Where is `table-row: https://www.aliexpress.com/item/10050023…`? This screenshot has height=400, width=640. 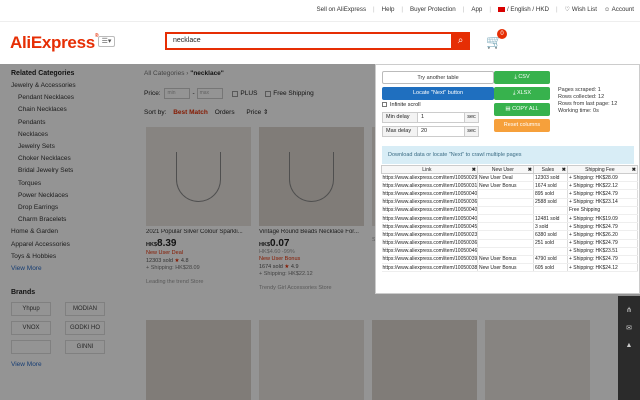
table-row: https://www.aliexpress.com/item/10050023… is located at coordinates (509, 235).